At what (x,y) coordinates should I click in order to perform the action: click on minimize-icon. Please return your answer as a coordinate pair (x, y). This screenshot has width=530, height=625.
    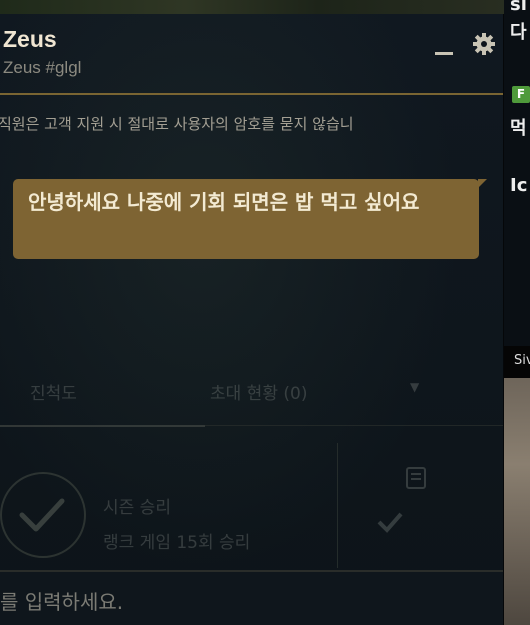
    Looking at the image, I should click on (444, 53).